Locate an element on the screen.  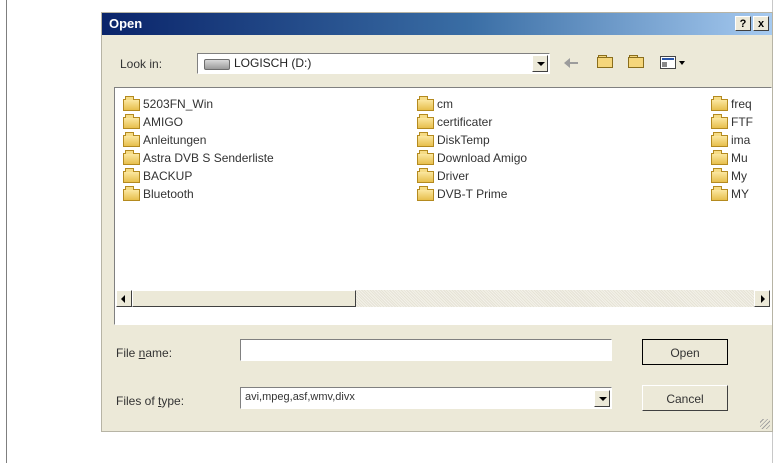
scroll-right-icon is located at coordinates (762, 298).